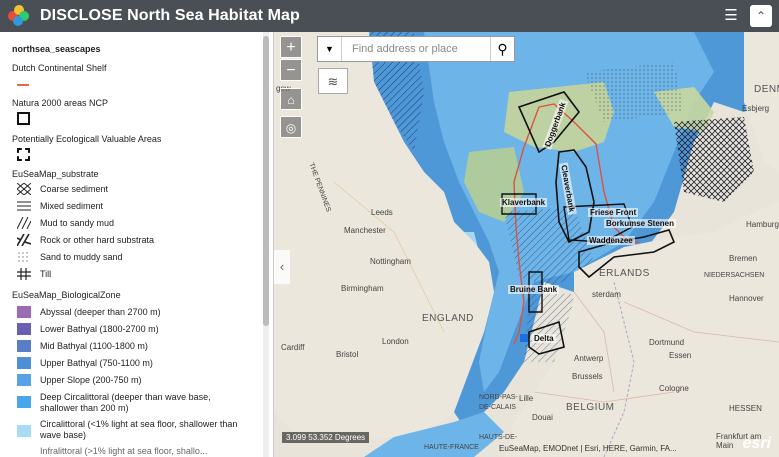  I want to click on map-label: NIEDERSACHSEN, so click(734, 275).